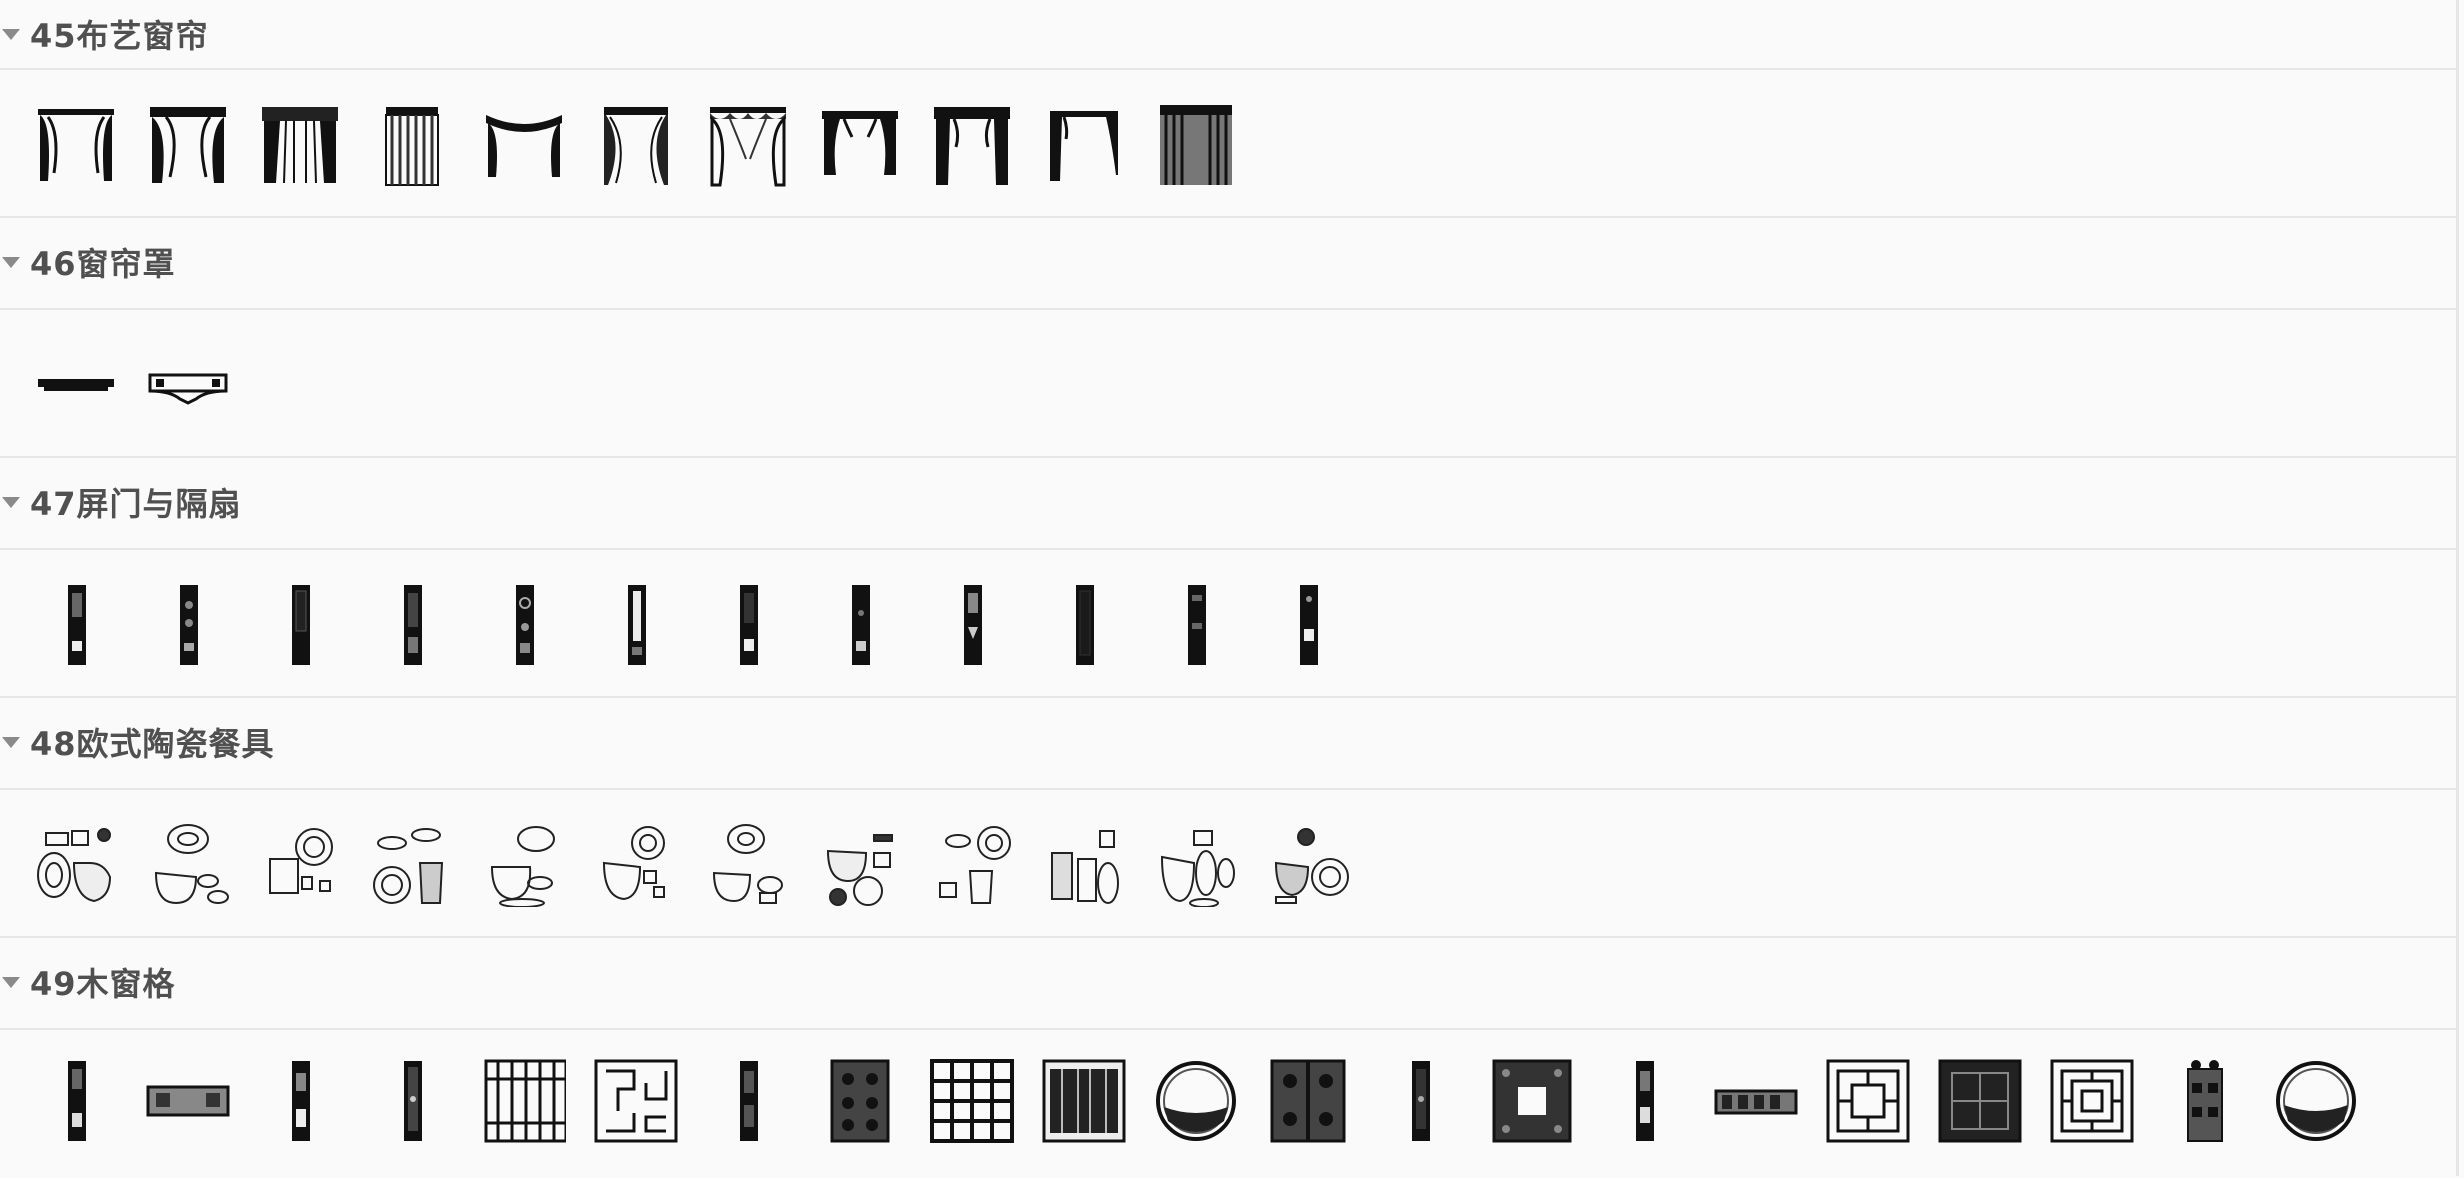 The image size is (2464, 1178). I want to click on valance-icon, so click(188, 389).